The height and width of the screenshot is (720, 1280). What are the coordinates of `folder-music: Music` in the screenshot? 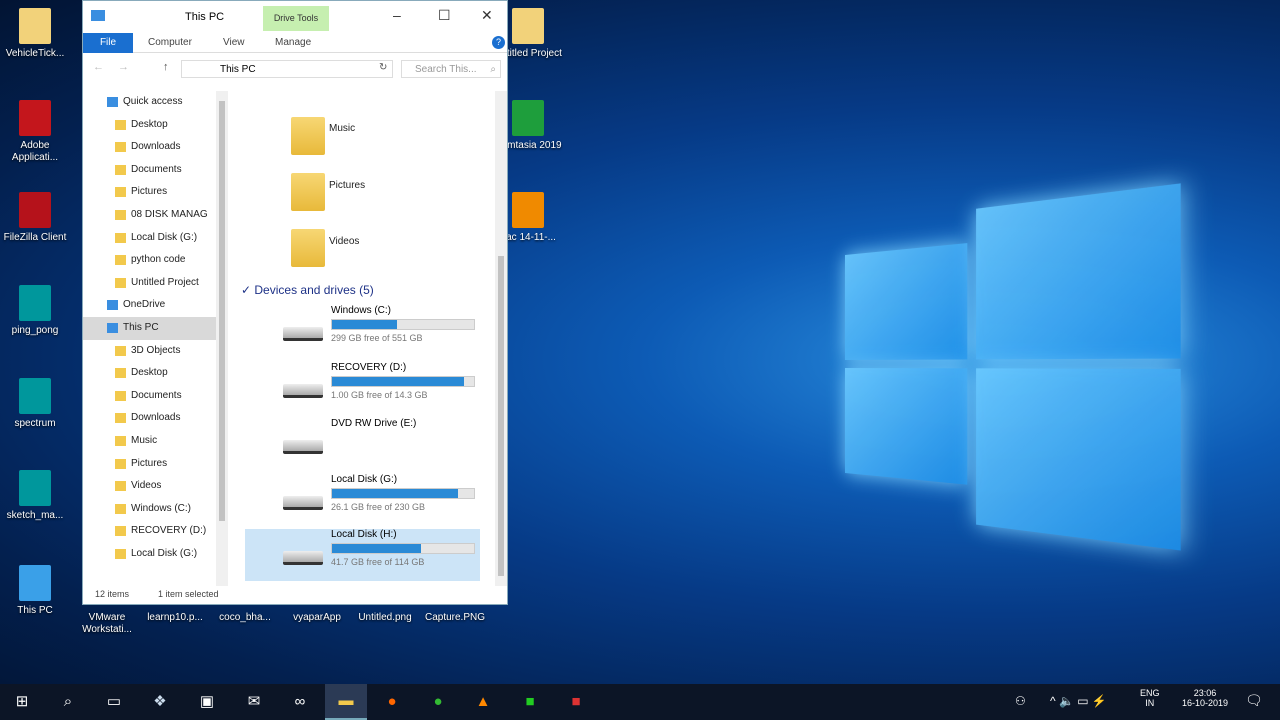 It's located at (342, 128).